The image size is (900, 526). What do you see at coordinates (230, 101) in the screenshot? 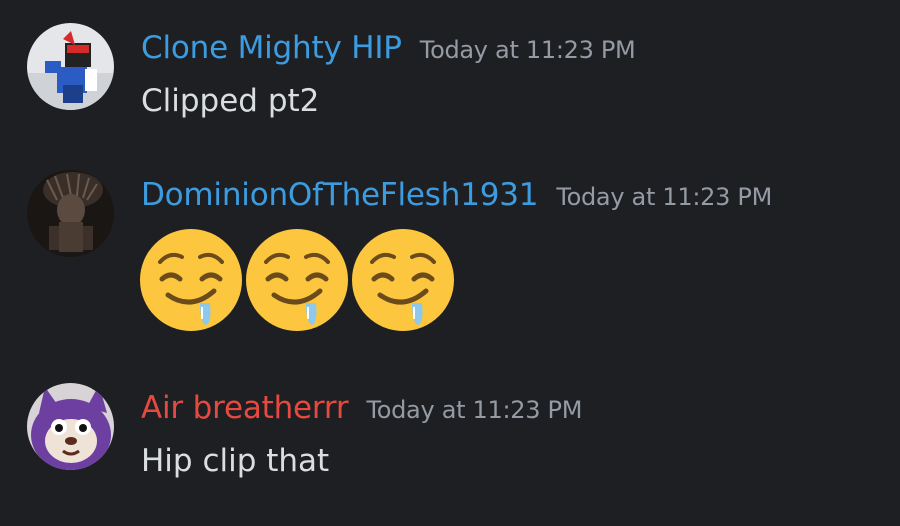
I see `message-text: Clipped pt2` at bounding box center [230, 101].